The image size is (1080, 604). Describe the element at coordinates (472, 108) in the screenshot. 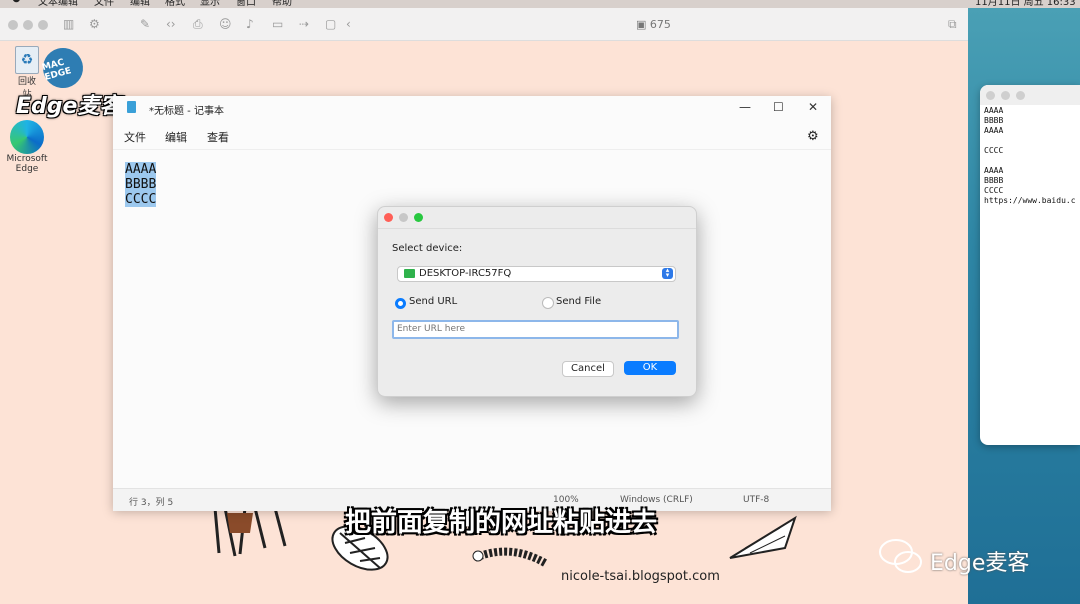

I see `notepad-titlebar: *无标题 - 记事本 — ☐ ✕` at that location.